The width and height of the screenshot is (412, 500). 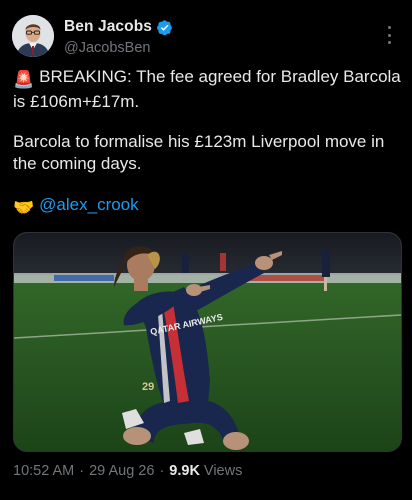 I want to click on author-block: Ben Jacobs @JacobsBen, so click(x=118, y=36).